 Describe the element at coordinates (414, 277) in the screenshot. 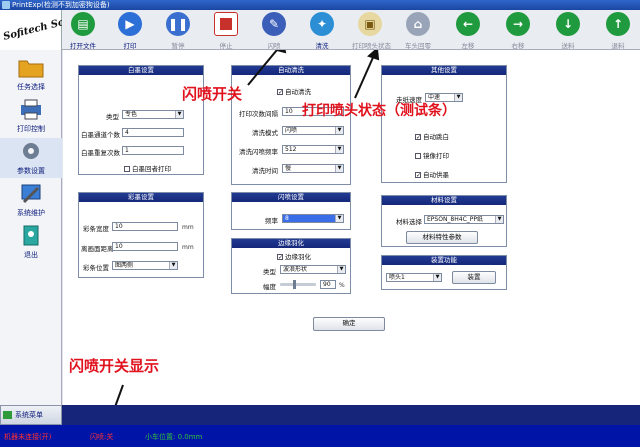

I see `head-select: 喷头1 ▼` at that location.